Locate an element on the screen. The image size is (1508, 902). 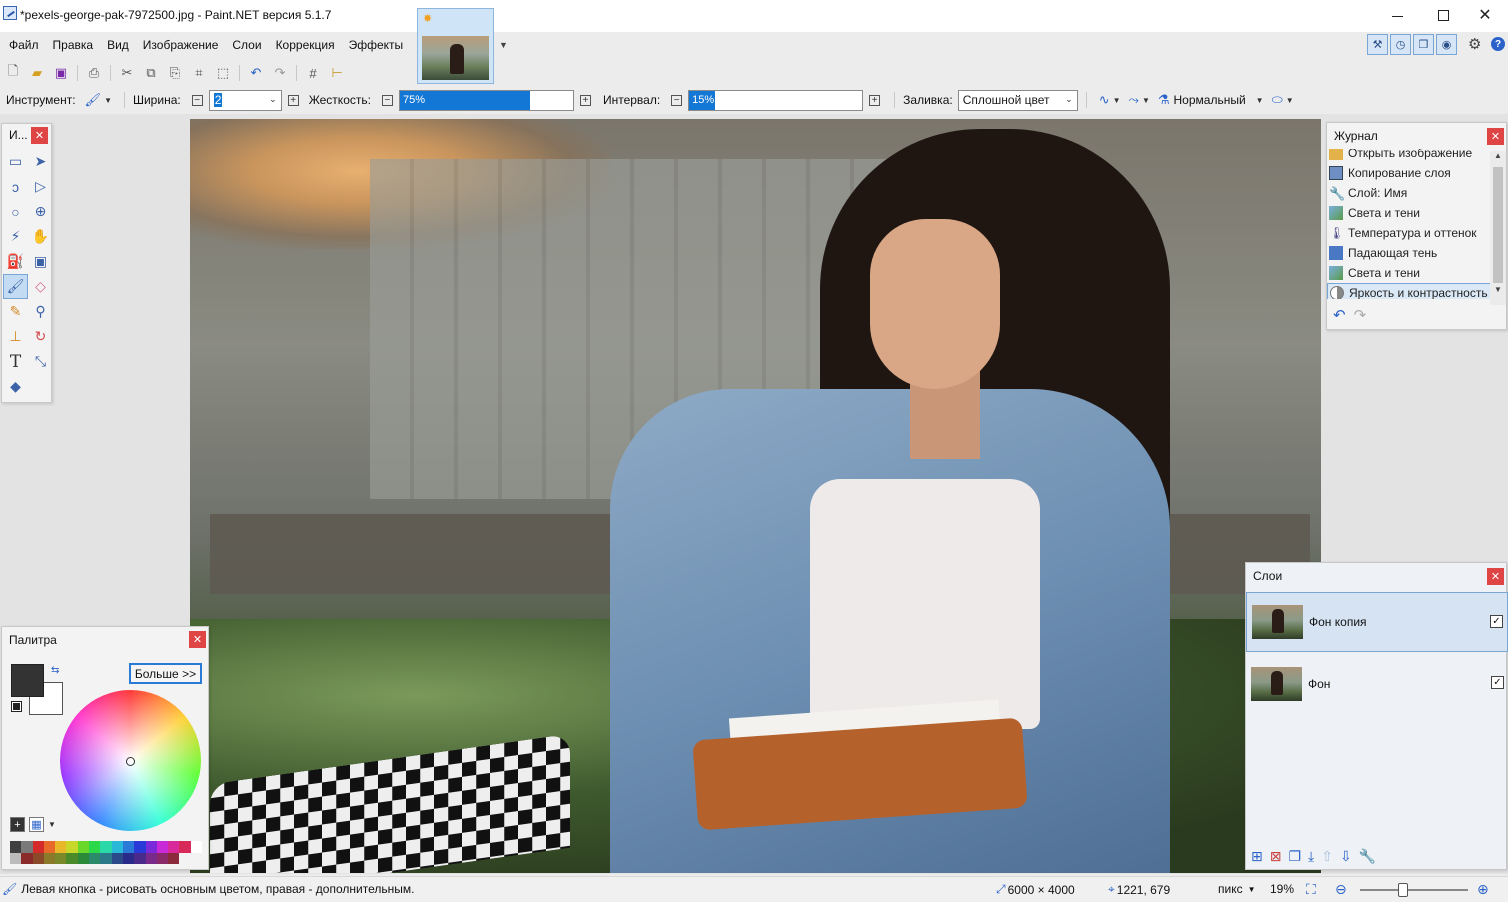
paste-icon: ⎘ is located at coordinates (175, 73).